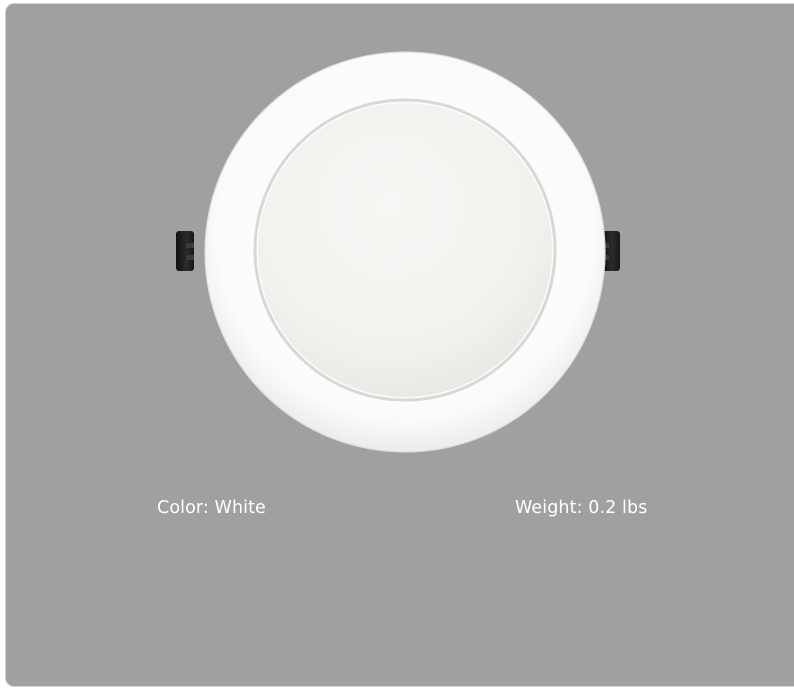 The image size is (794, 689). Describe the element at coordinates (211, 508) in the screenshot. I see `color-spec: Color: White` at that location.